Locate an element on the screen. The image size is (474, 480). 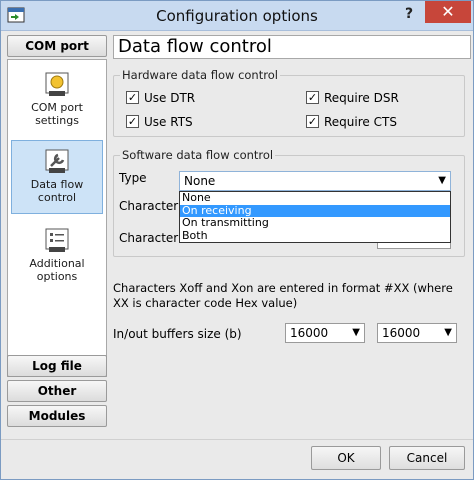
sidebar-modules-button: Modules is located at coordinates (57, 416).